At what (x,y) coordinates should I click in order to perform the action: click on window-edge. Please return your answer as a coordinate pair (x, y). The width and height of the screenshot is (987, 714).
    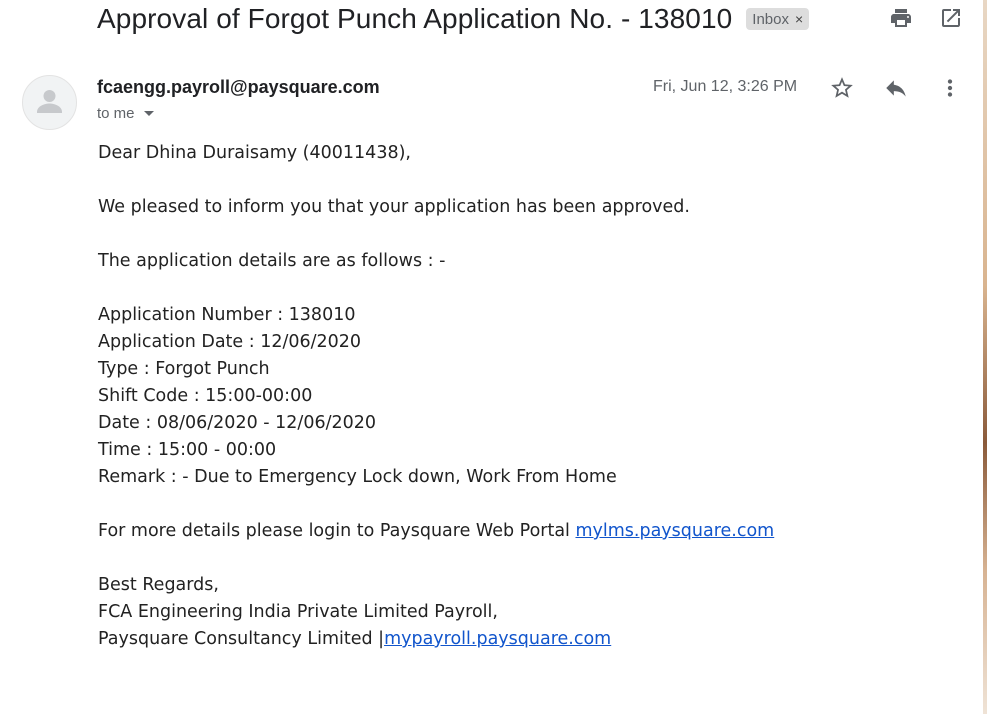
    Looking at the image, I should click on (985, 357).